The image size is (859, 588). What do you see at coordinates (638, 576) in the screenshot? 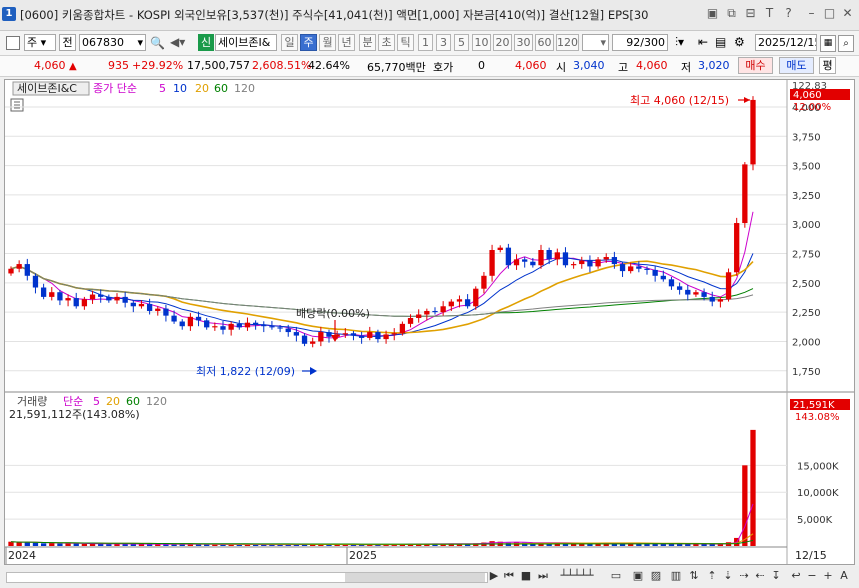
I see `tool-2-icon: ▣` at bounding box center [638, 576].